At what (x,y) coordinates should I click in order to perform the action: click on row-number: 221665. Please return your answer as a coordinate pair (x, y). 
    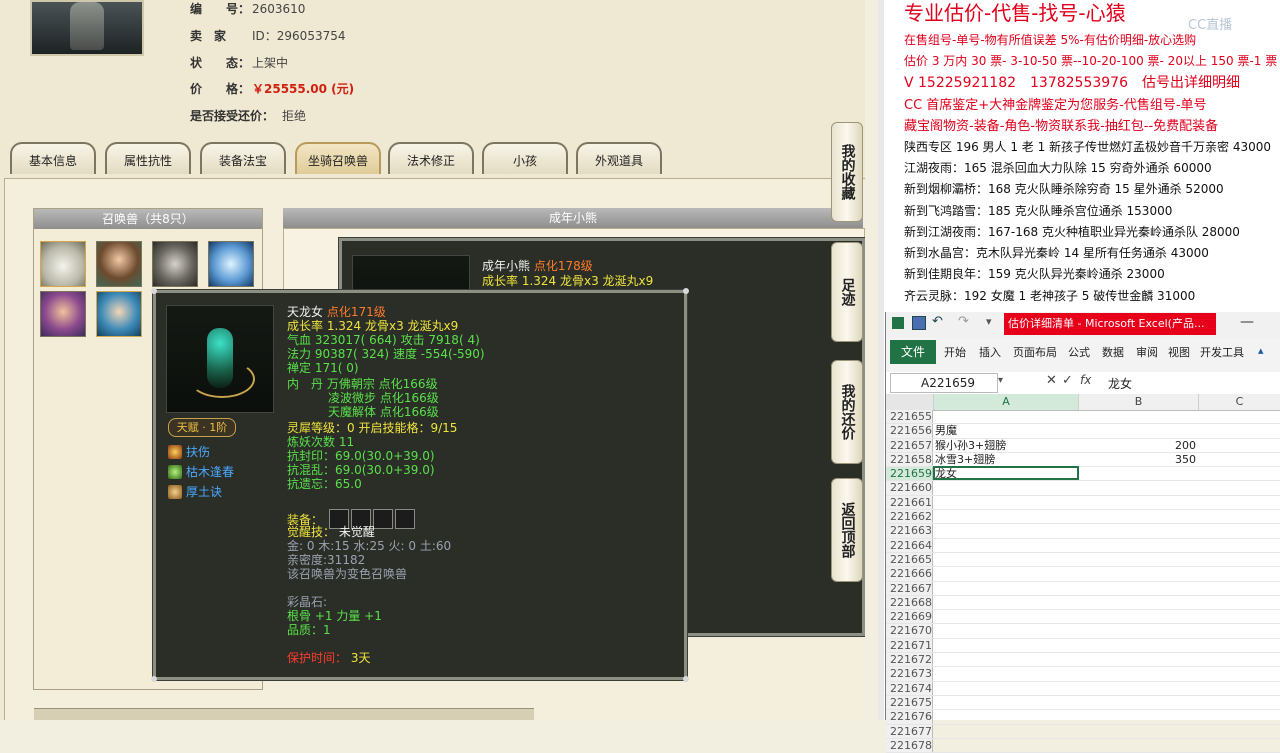
    Looking at the image, I should click on (909, 559).